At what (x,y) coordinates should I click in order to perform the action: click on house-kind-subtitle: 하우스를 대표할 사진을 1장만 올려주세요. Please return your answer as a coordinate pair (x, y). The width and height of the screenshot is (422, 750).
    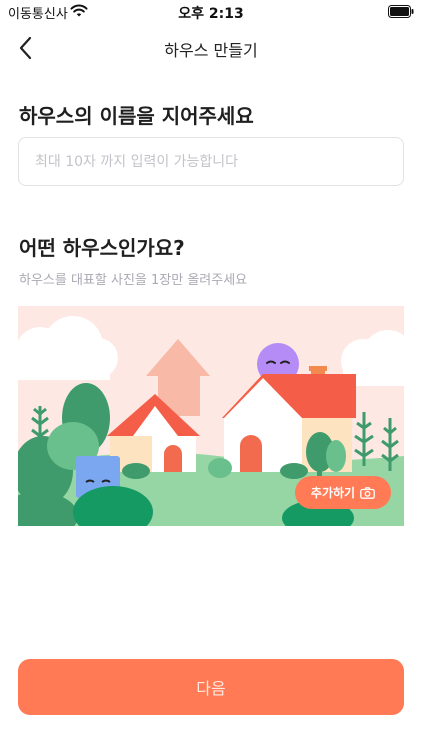
    Looking at the image, I should click on (133, 280).